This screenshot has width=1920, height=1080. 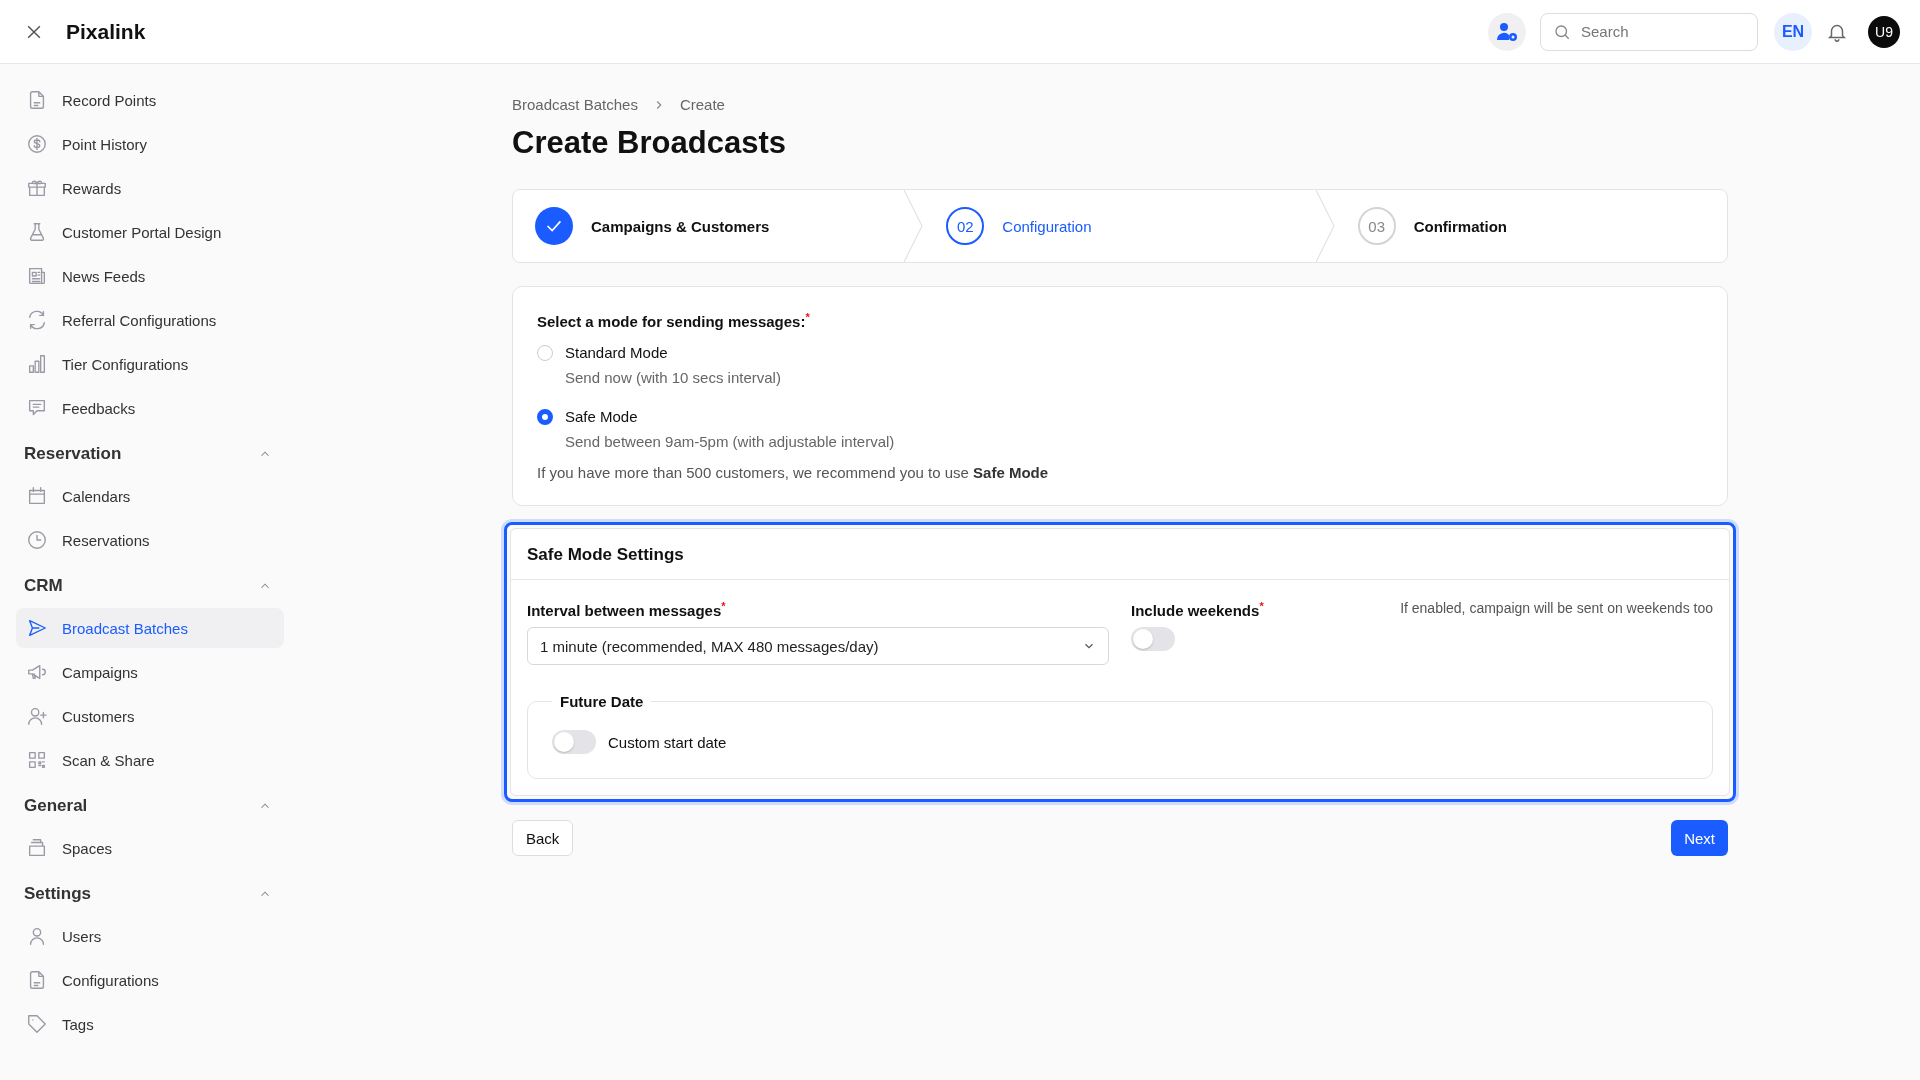 What do you see at coordinates (1556, 608) in the screenshot?
I see `field-hint: If enabled, campaign will be sent on weekends too` at bounding box center [1556, 608].